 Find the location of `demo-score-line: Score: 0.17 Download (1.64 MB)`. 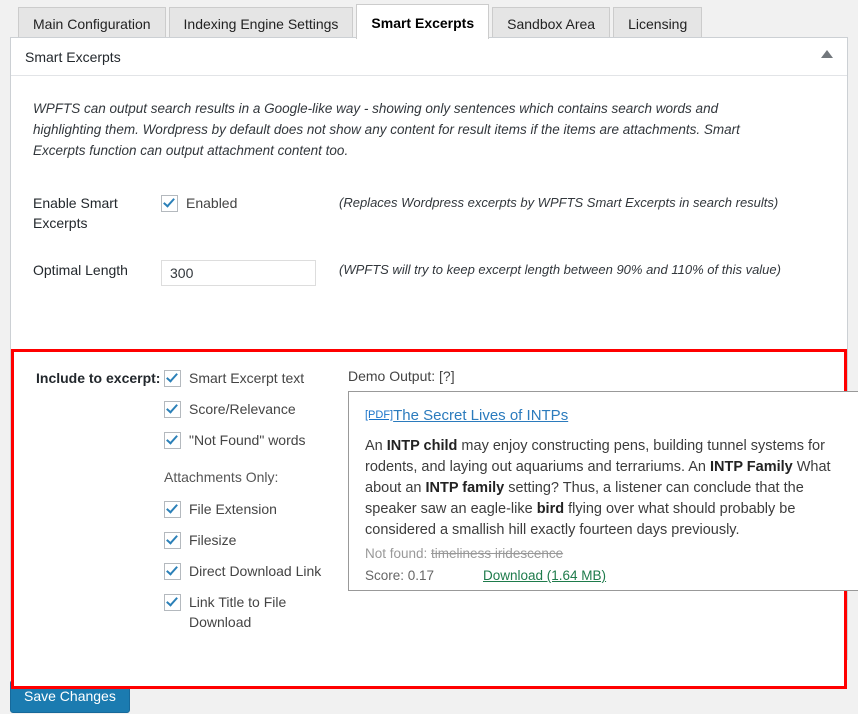

demo-score-line: Score: 0.17 Download (1.64 MB) is located at coordinates (604, 576).